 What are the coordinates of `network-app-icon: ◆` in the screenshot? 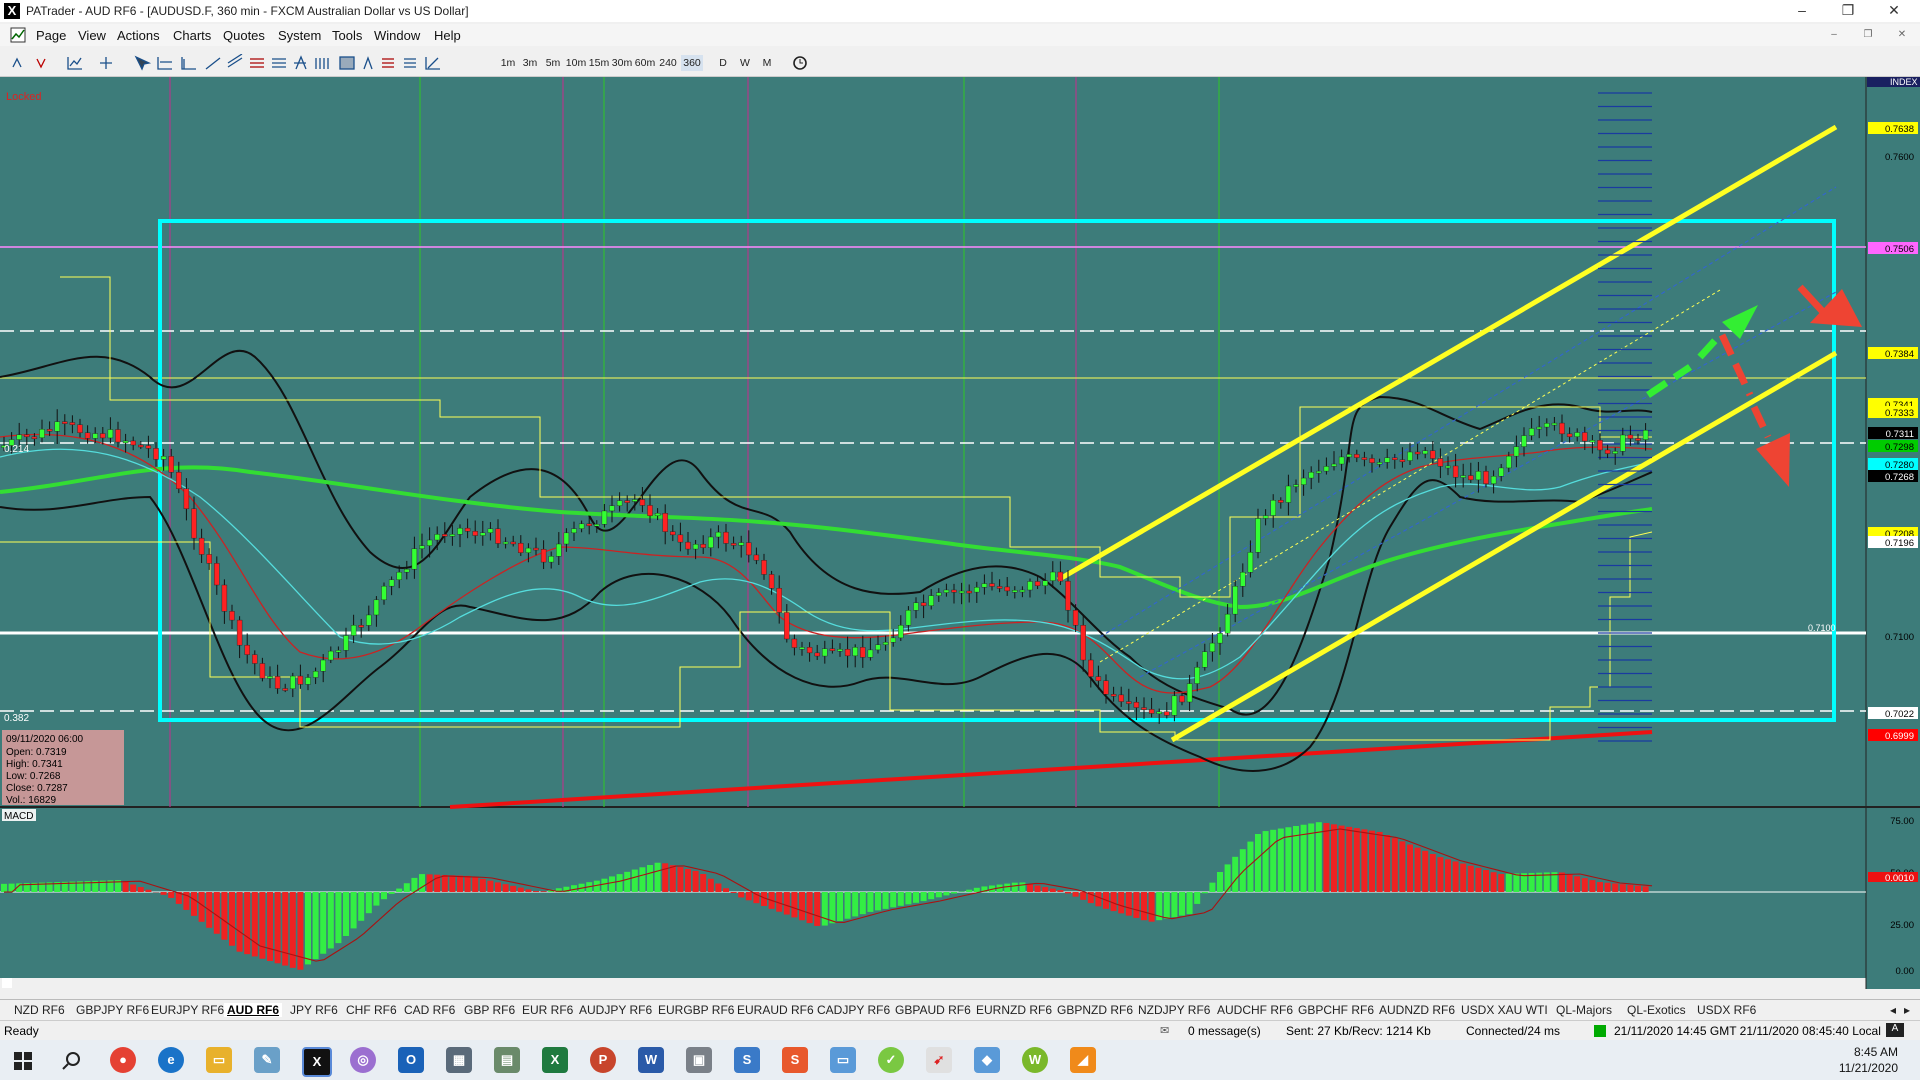 It's located at (987, 1060).